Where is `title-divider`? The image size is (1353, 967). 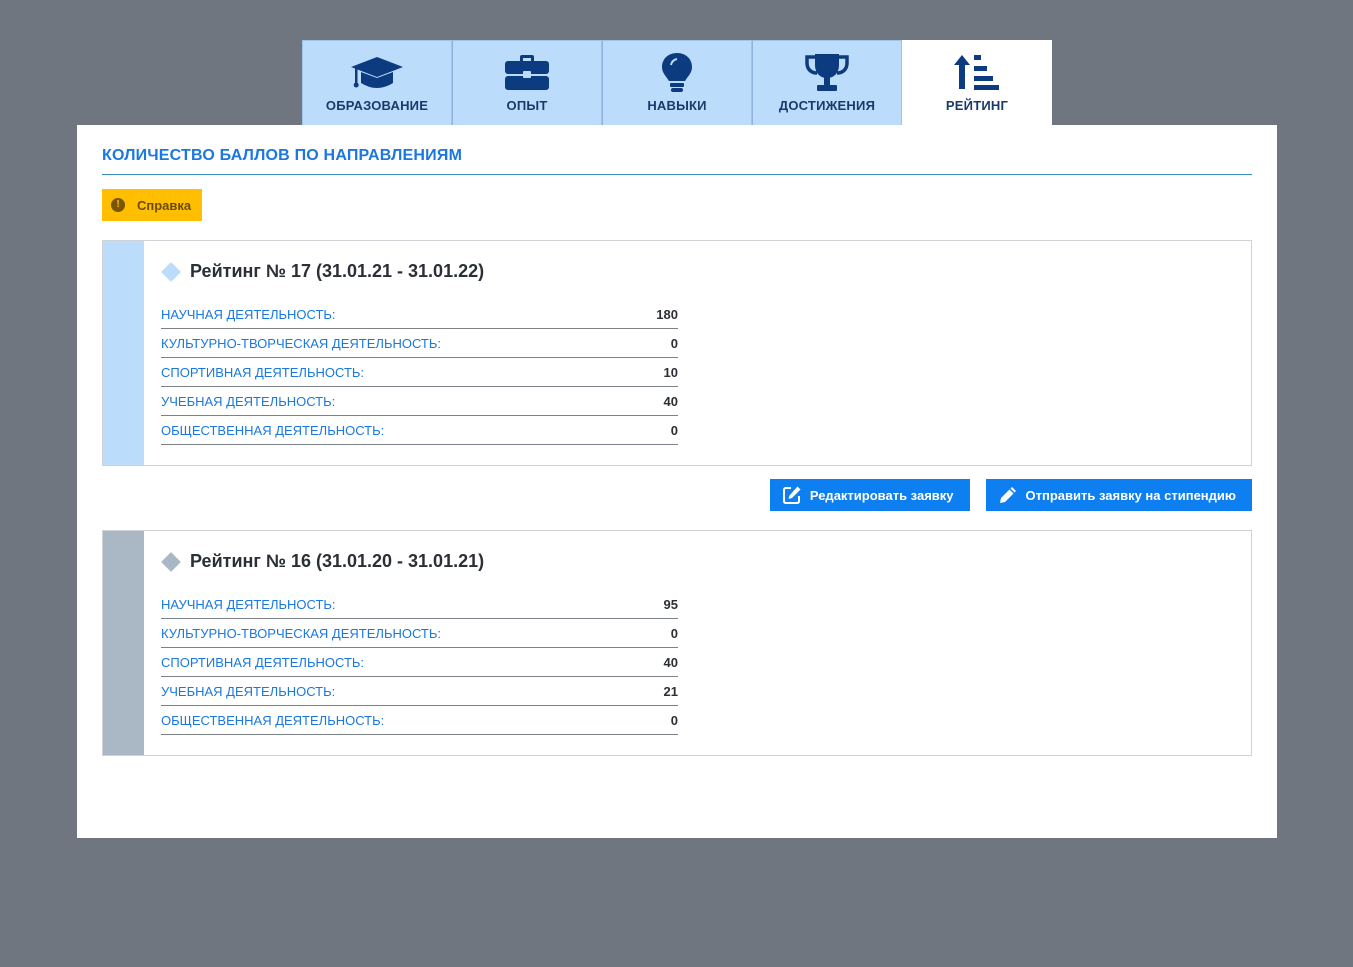 title-divider is located at coordinates (677, 174).